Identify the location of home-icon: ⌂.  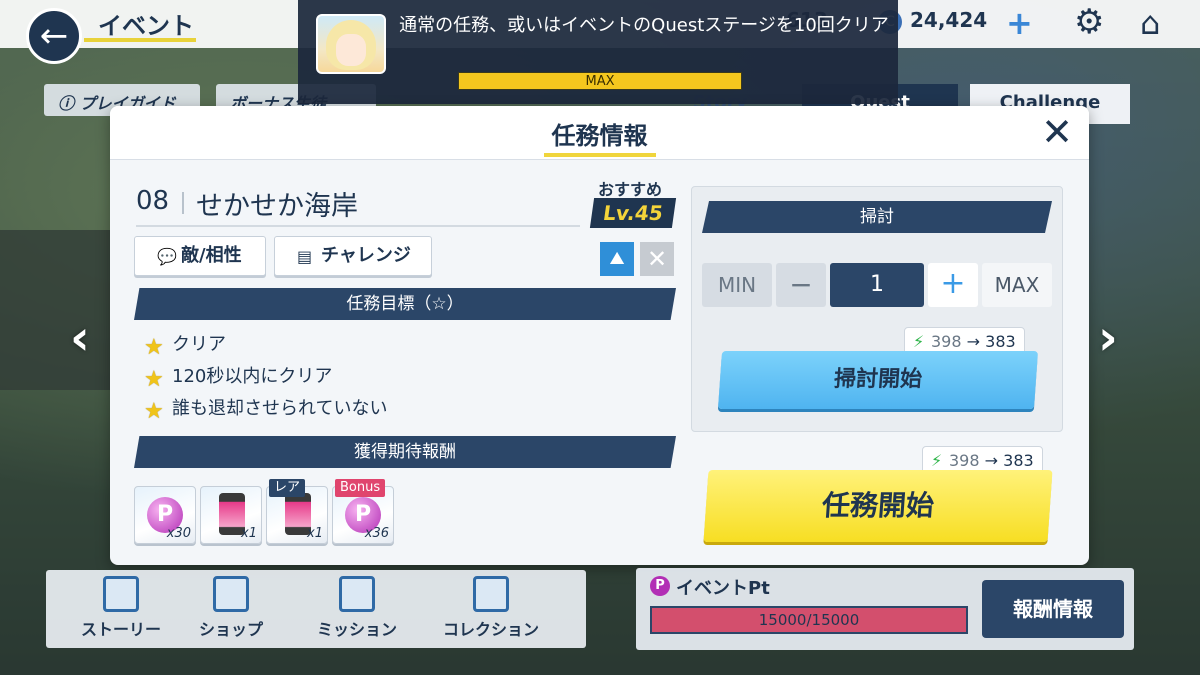
(1150, 23).